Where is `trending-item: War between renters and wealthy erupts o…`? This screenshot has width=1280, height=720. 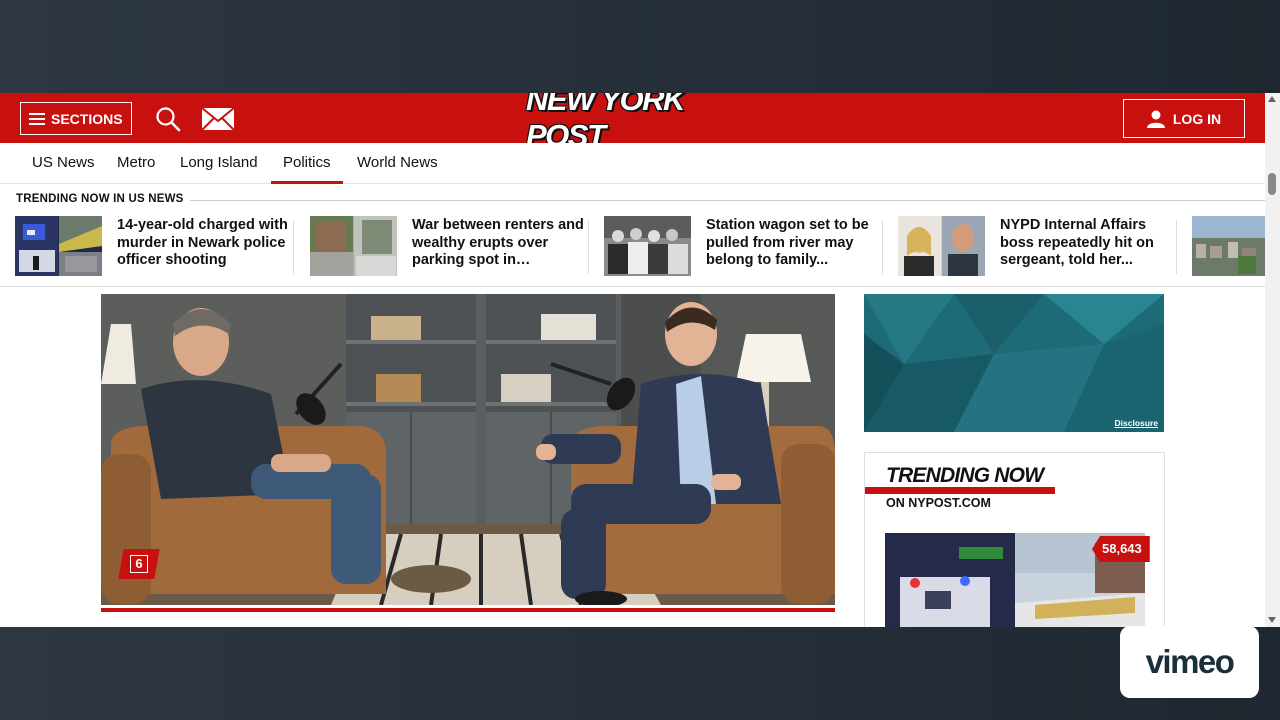 trending-item: War between renters and wealthy erupts o… is located at coordinates (447, 247).